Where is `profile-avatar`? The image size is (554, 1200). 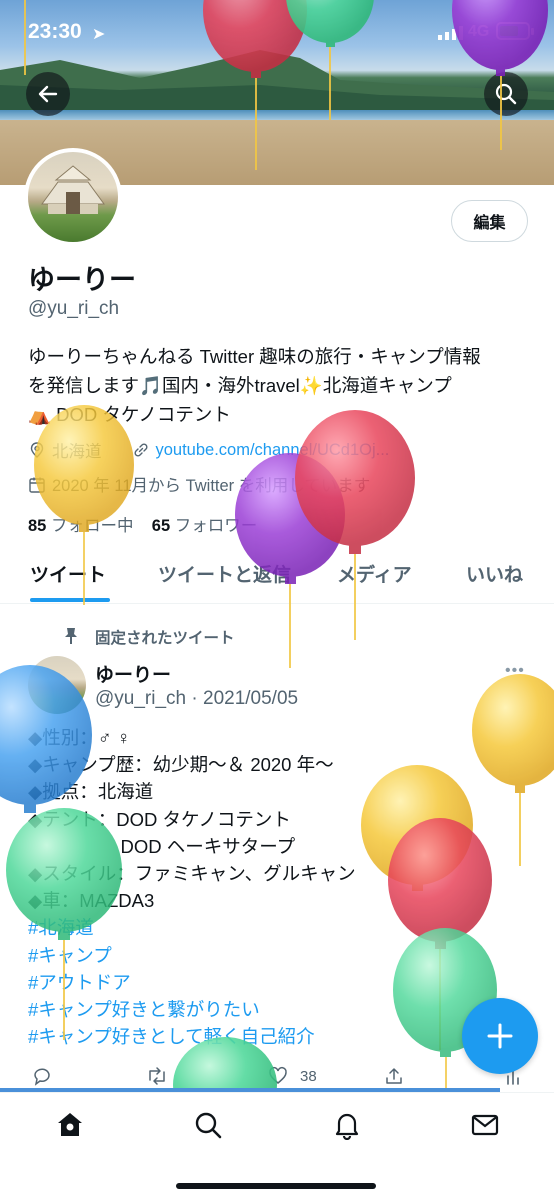 profile-avatar is located at coordinates (73, 197).